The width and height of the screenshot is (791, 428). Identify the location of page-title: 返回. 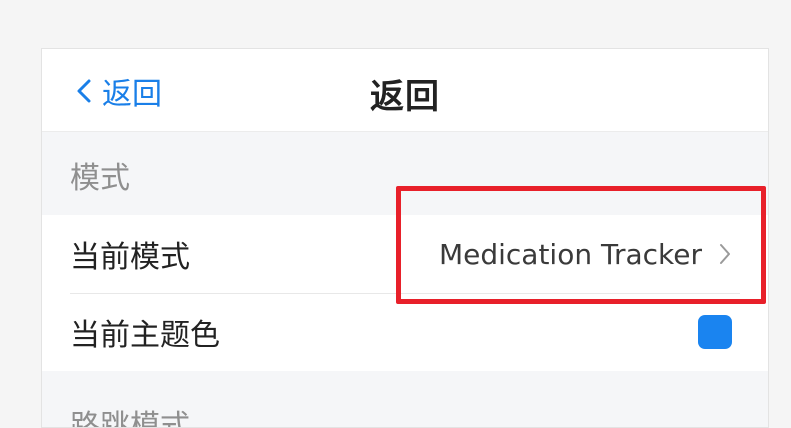
(405, 97).